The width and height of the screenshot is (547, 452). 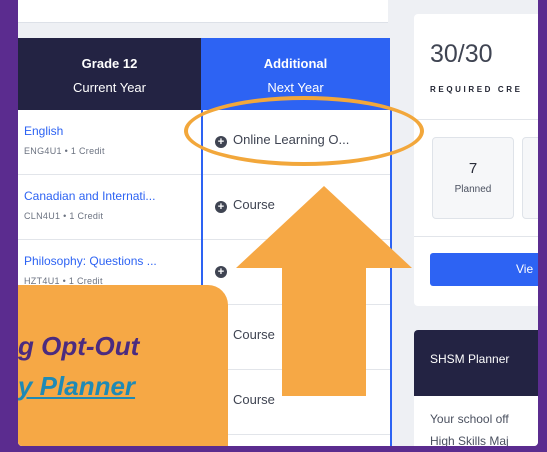 What do you see at coordinates (484, 269) in the screenshot?
I see `view-button: Vie` at bounding box center [484, 269].